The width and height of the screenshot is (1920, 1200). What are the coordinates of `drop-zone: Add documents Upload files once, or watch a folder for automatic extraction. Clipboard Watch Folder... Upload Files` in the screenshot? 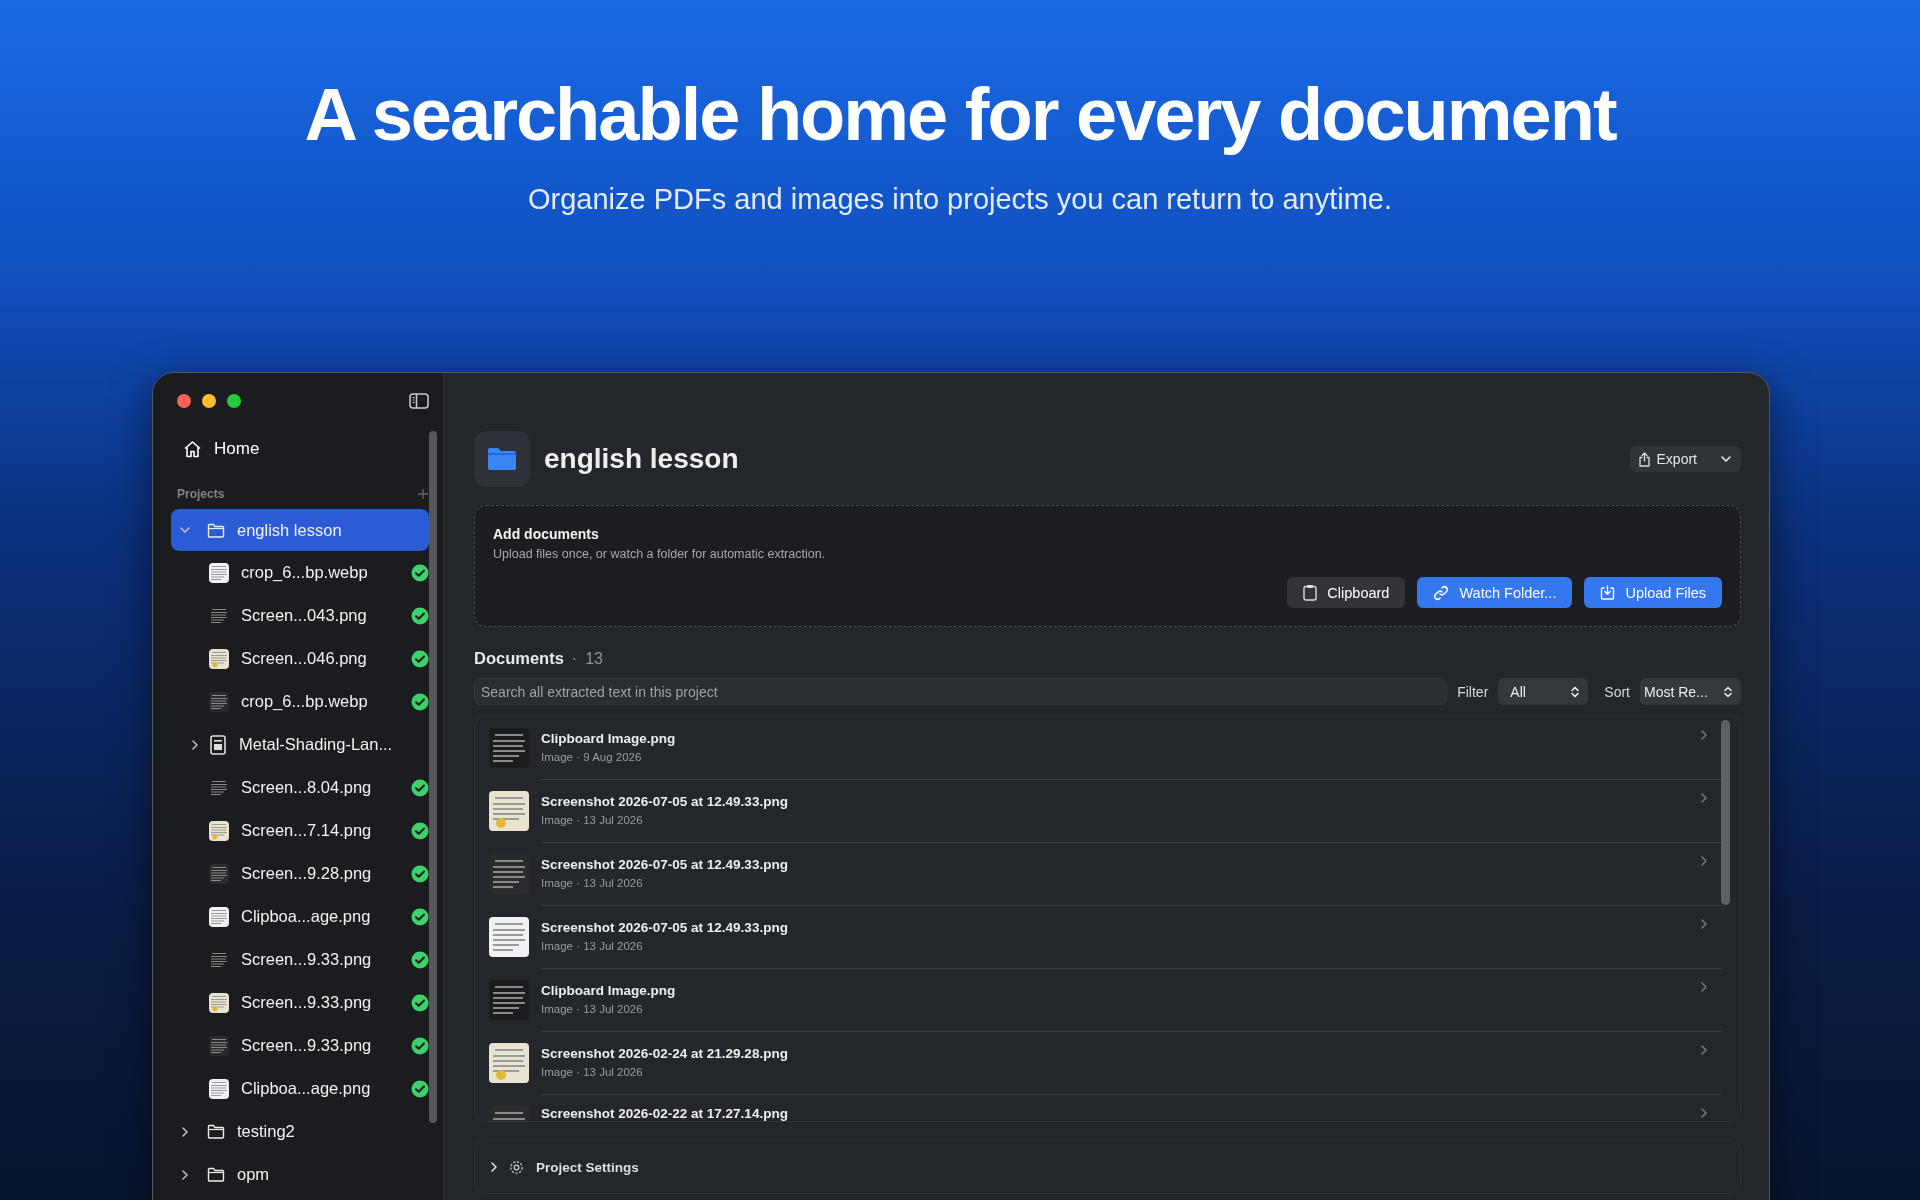 It's located at (1107, 566).